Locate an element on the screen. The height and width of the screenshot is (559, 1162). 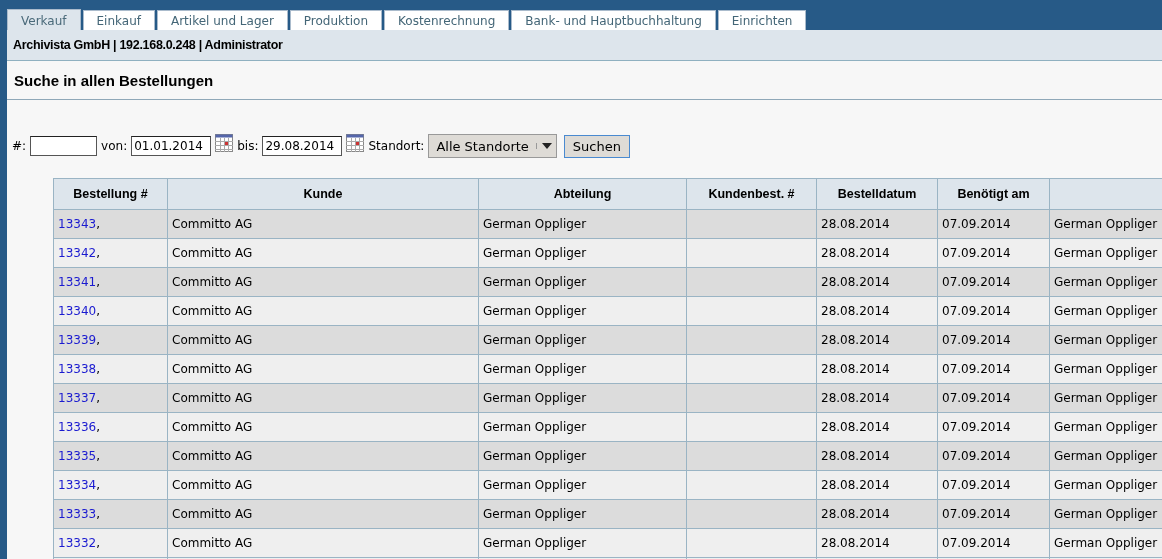
nav-tab: Einrichten is located at coordinates (762, 20).